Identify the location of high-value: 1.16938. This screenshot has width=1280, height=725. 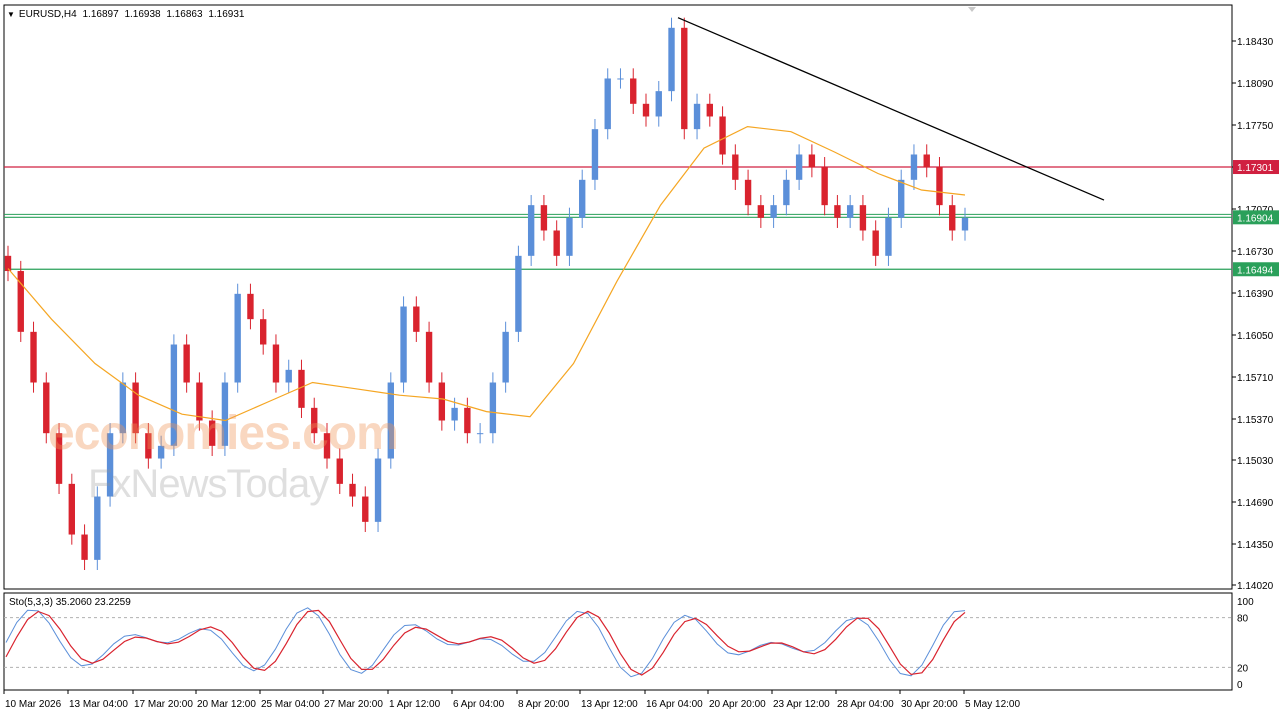
(142, 14).